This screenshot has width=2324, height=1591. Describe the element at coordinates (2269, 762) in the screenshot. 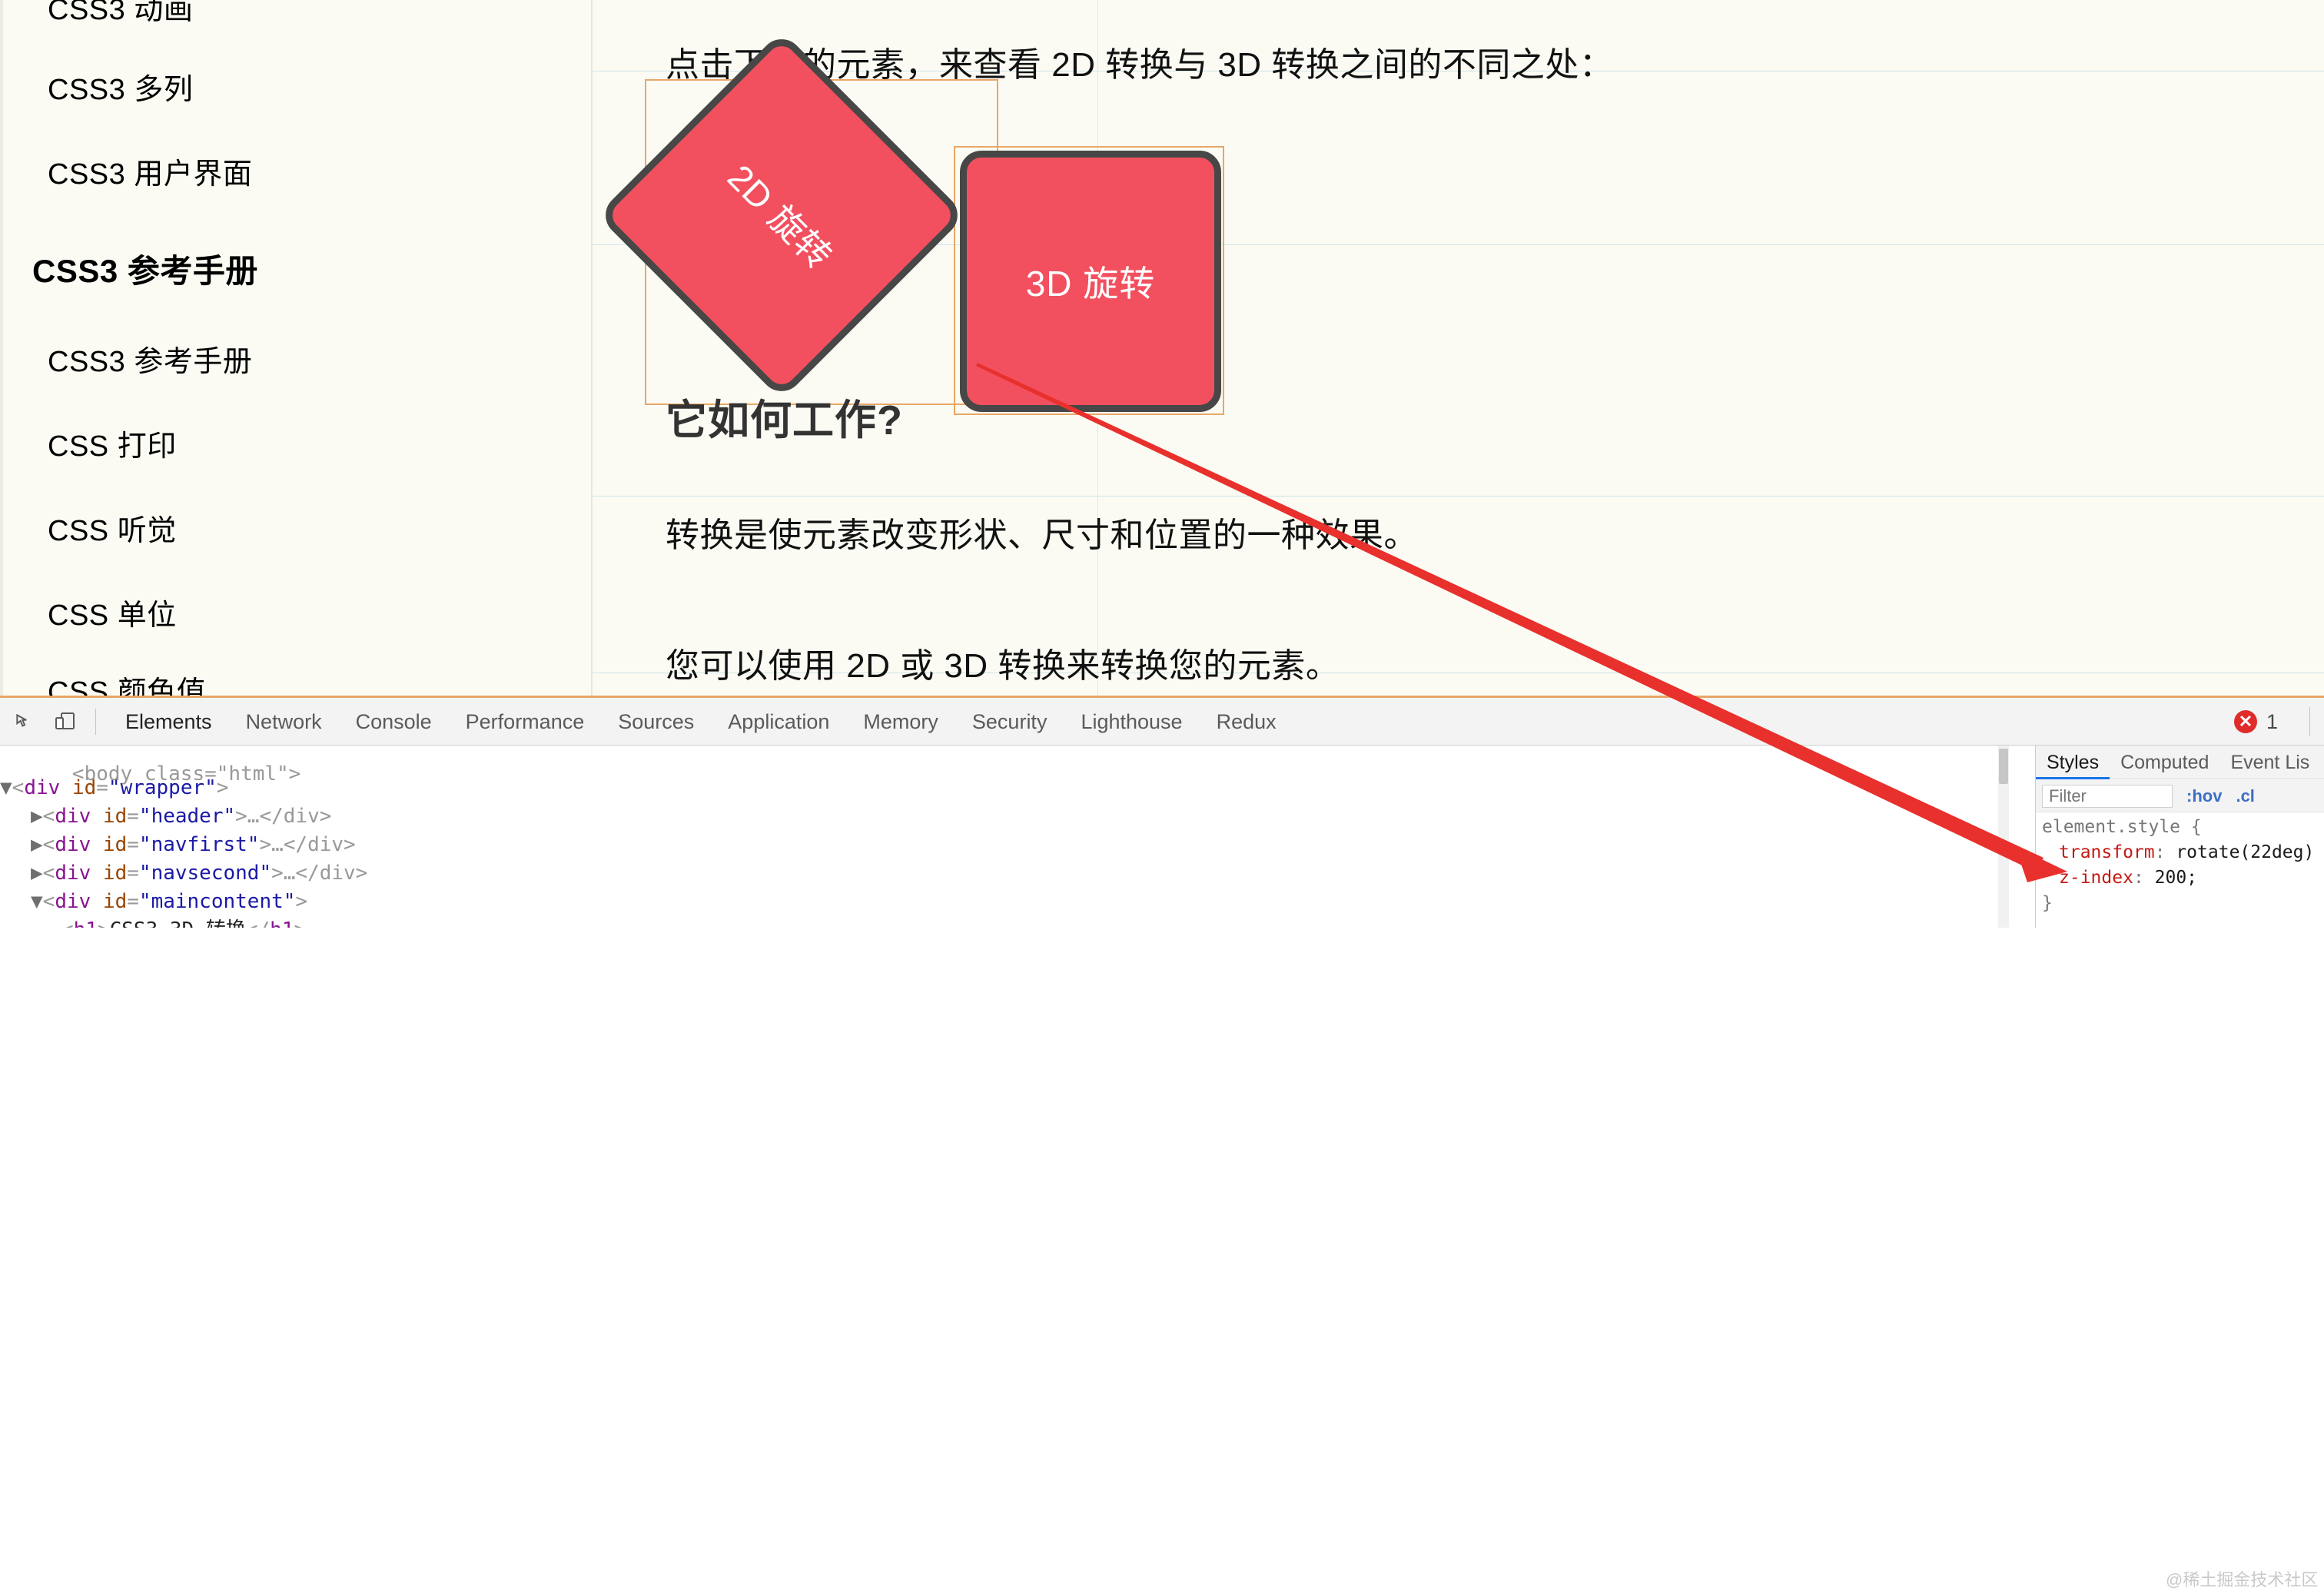

I see `tab-event-listeners: Event Lis` at that location.